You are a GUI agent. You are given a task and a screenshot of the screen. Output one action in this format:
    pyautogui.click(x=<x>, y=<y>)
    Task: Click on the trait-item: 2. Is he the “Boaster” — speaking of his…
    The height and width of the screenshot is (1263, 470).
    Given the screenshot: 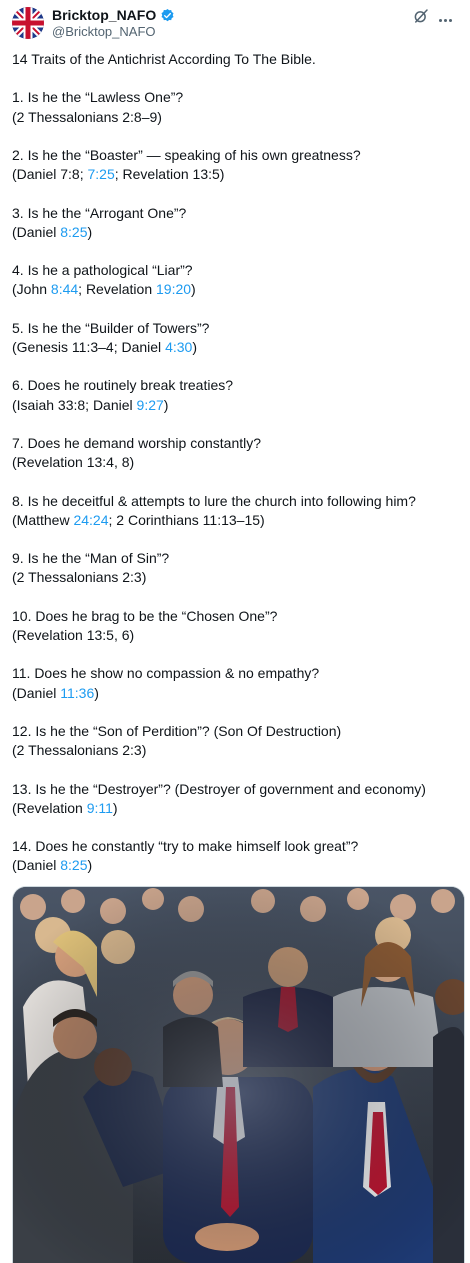 What is the action you would take?
    pyautogui.click(x=235, y=165)
    